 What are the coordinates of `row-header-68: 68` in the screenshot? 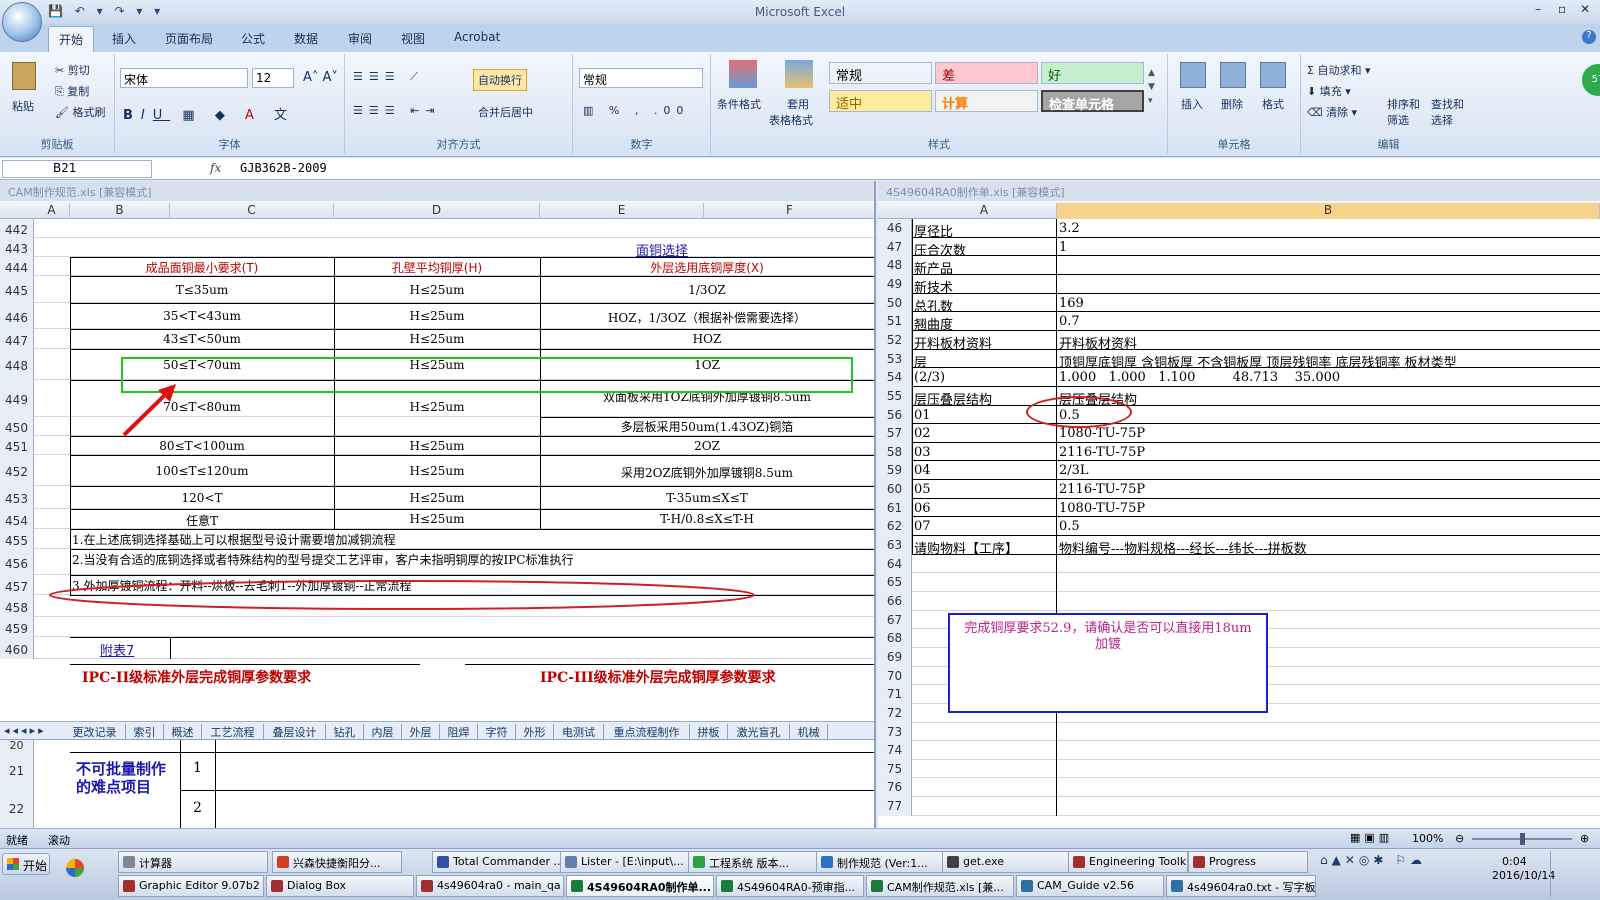 It's located at (895, 638).